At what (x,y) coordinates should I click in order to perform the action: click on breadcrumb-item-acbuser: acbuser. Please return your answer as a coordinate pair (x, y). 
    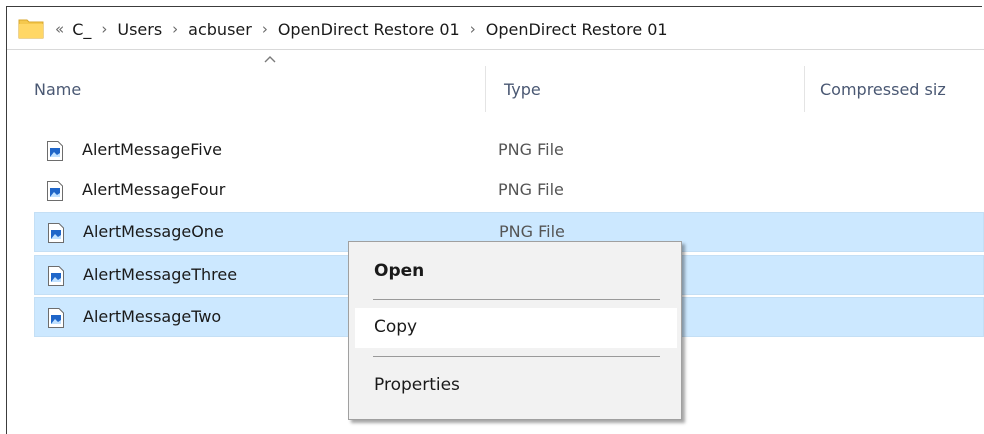
    Looking at the image, I should click on (220, 29).